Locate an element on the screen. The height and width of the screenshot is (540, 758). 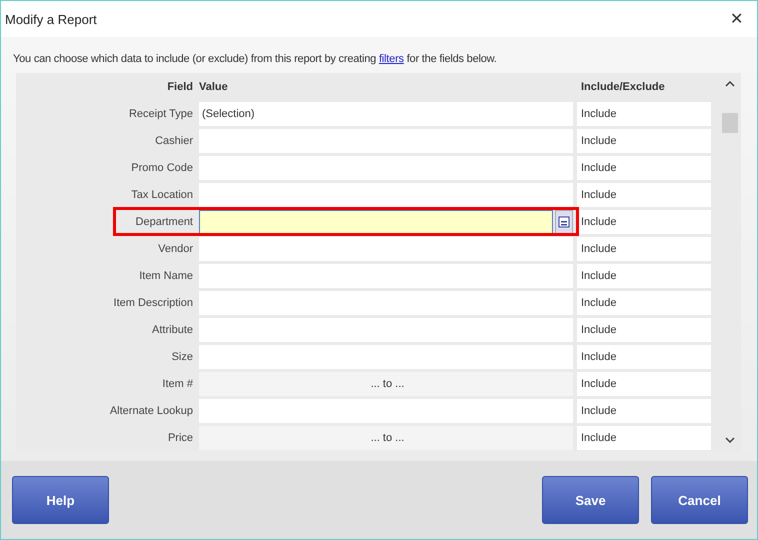
column-header: Field is located at coordinates (180, 86).